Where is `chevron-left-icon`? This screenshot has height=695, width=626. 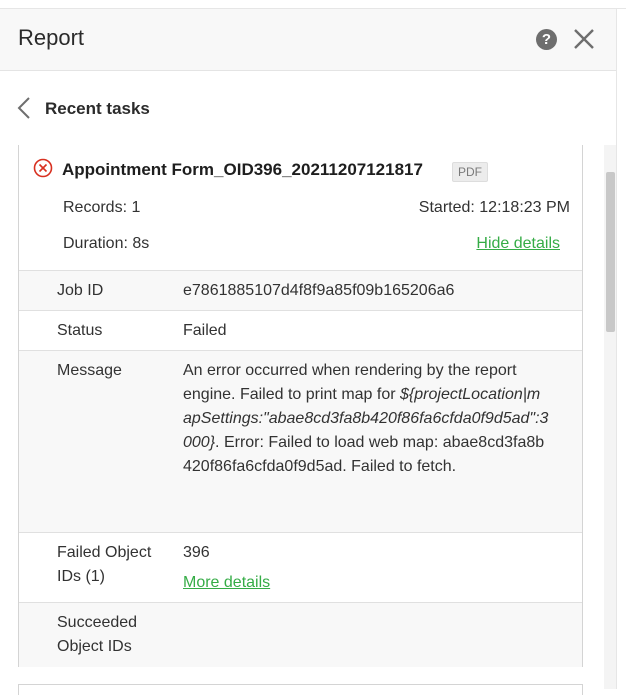 chevron-left-icon is located at coordinates (23, 108).